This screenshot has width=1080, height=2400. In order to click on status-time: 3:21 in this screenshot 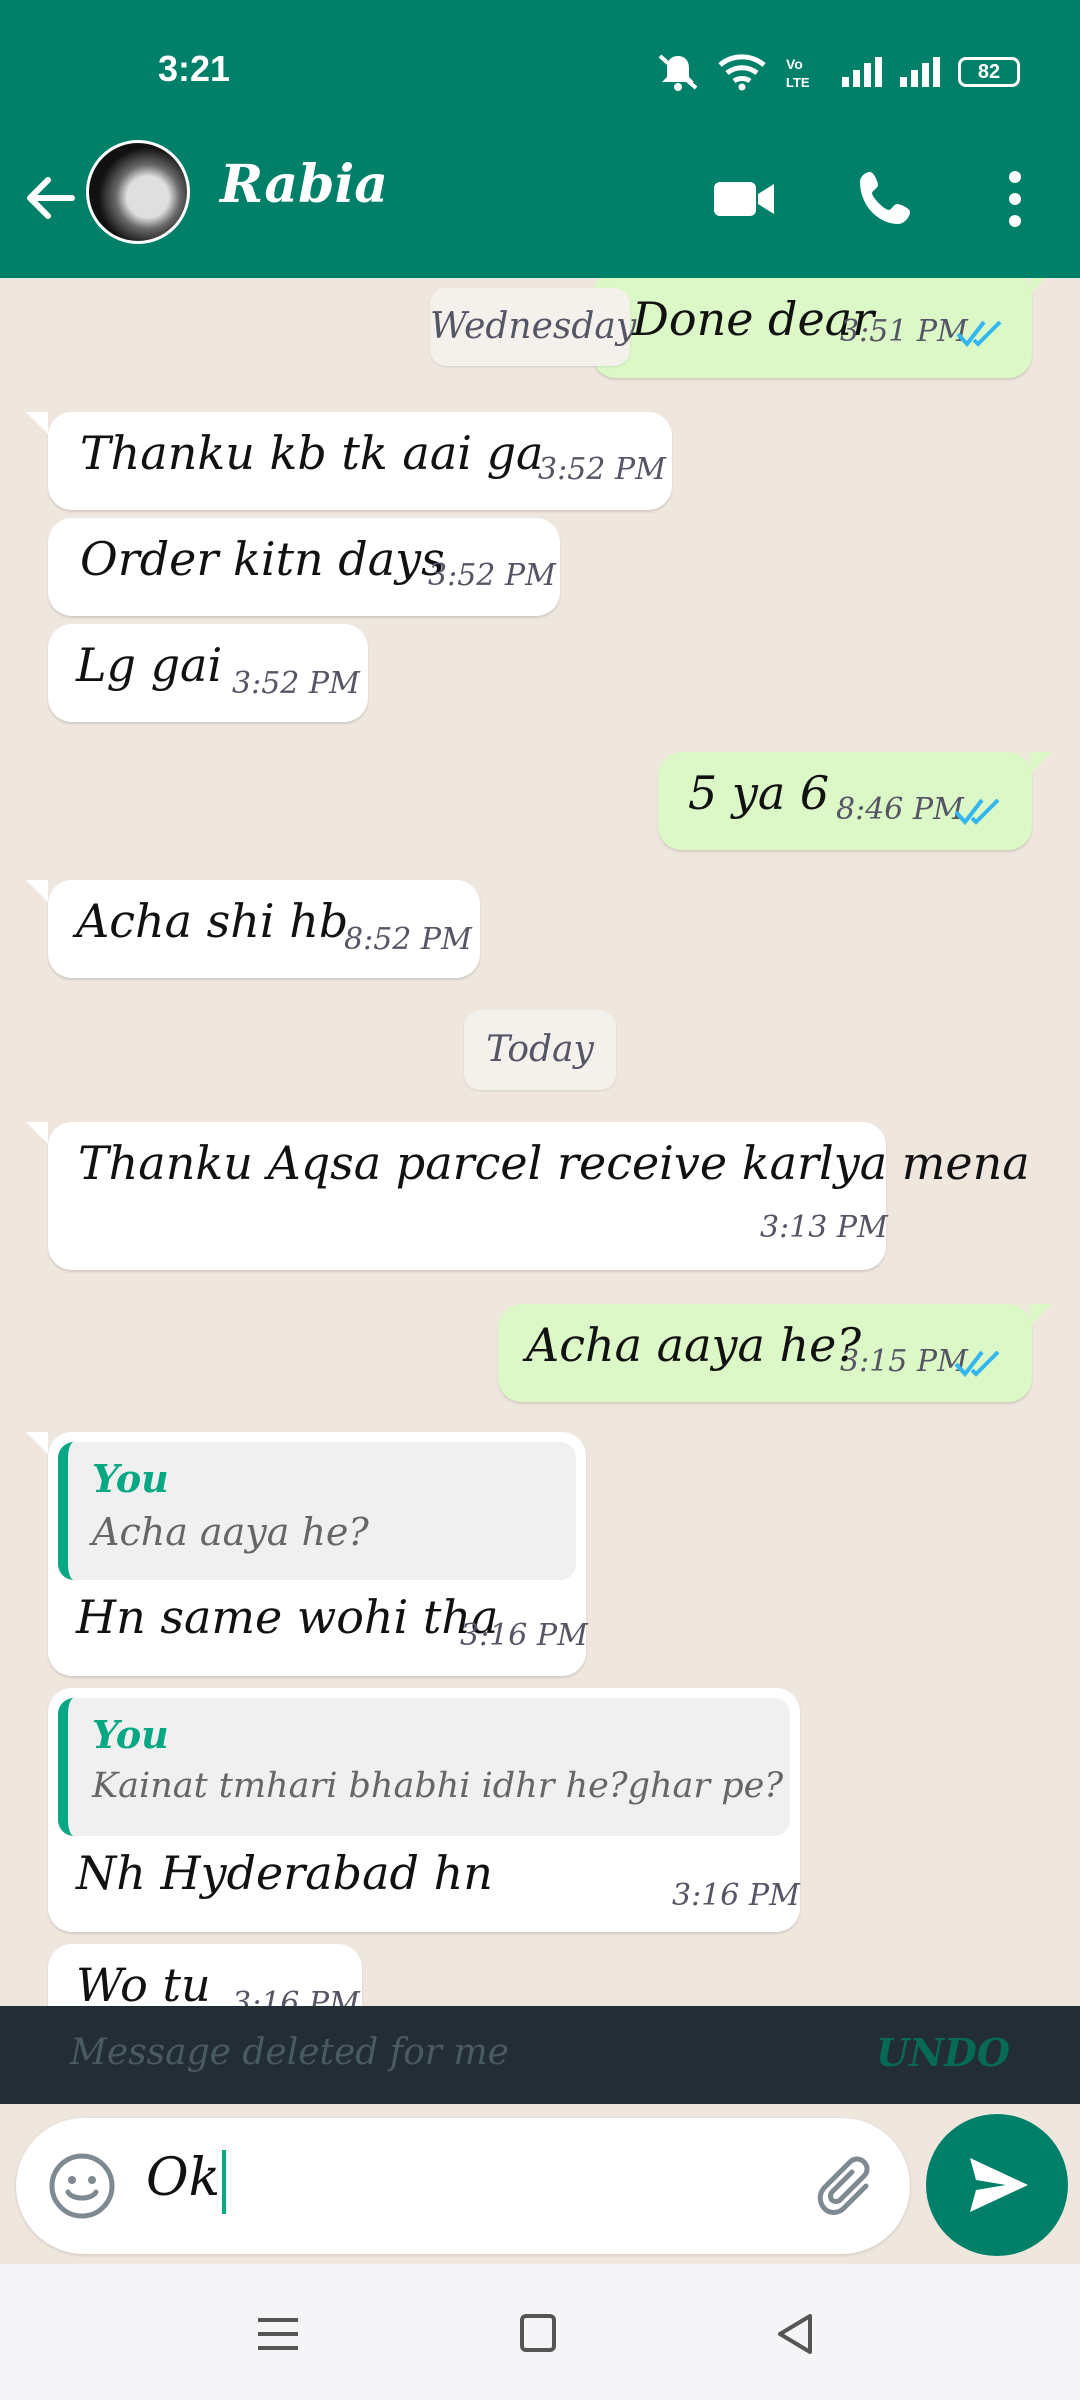, I will do `click(194, 68)`.